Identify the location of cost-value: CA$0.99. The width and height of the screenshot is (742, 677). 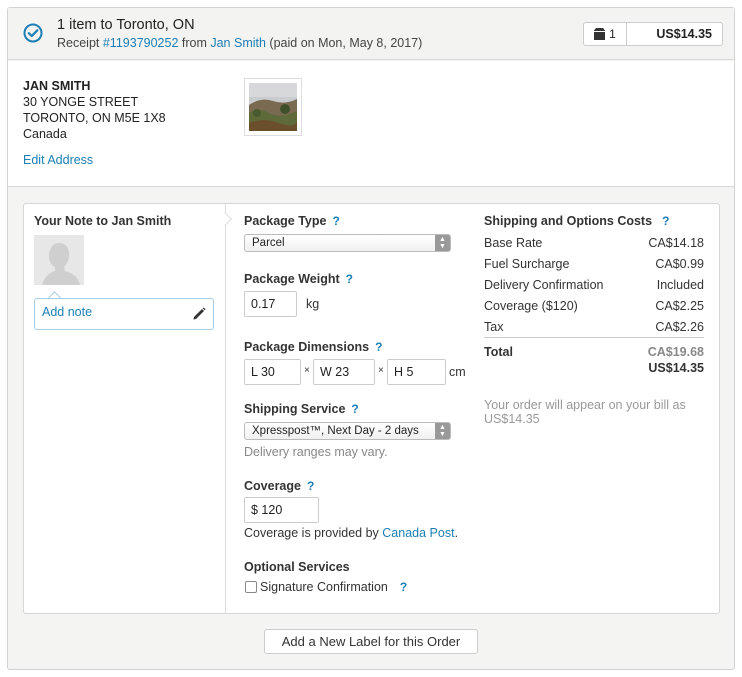
(679, 264).